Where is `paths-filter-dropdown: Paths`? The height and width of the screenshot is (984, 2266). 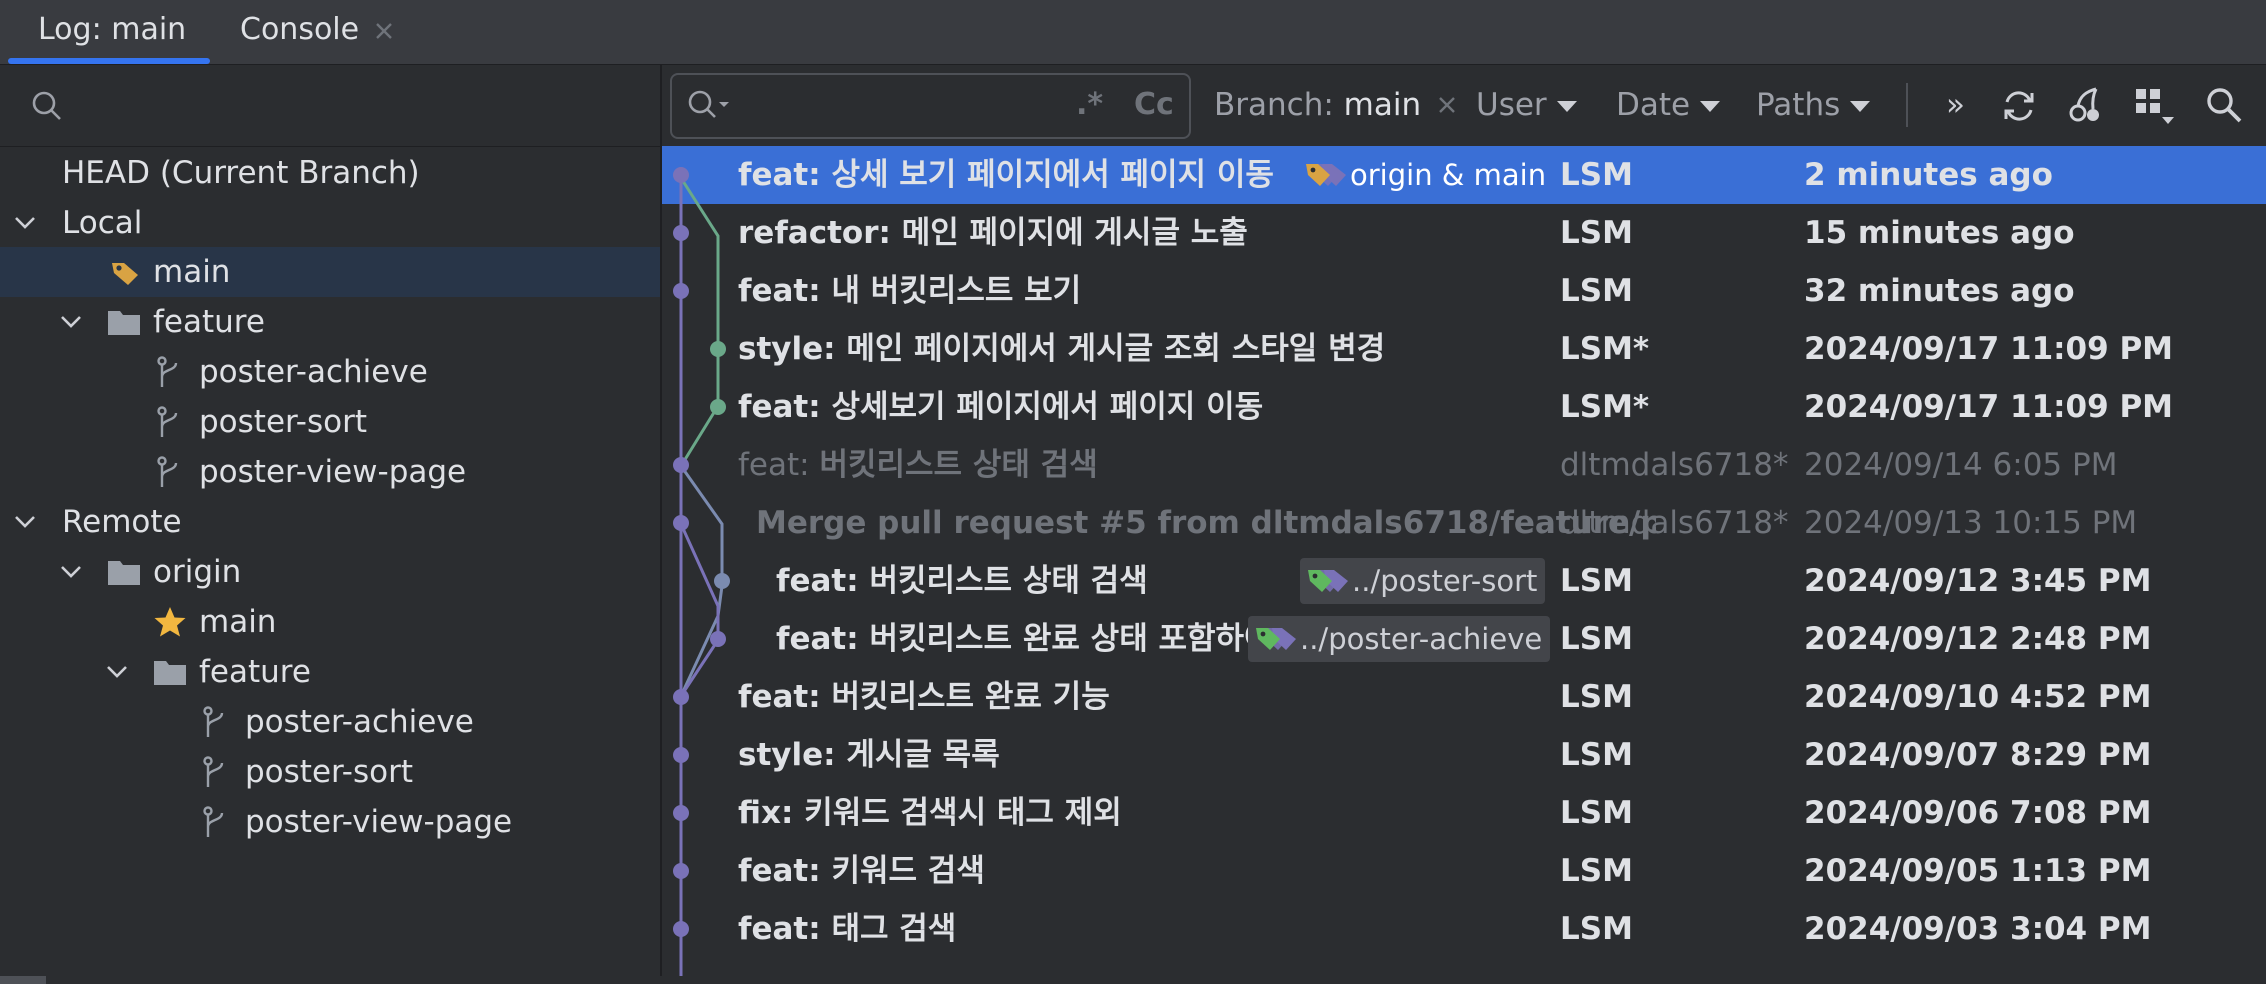 paths-filter-dropdown: Paths is located at coordinates (1813, 105).